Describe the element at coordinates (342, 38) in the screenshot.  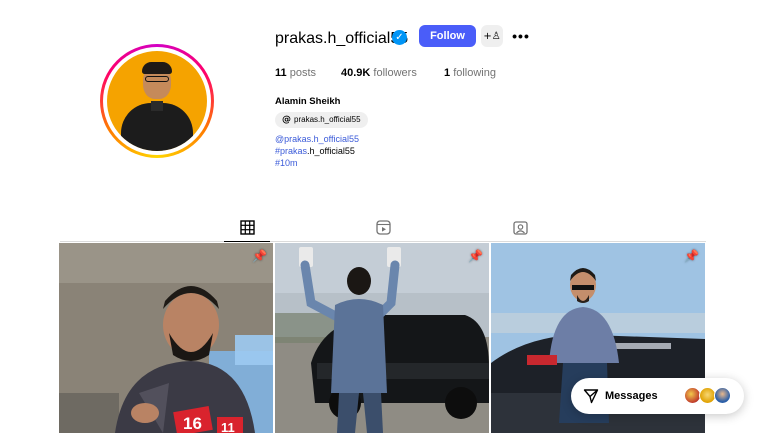
I see `profile-username: prakas.h_official55` at that location.